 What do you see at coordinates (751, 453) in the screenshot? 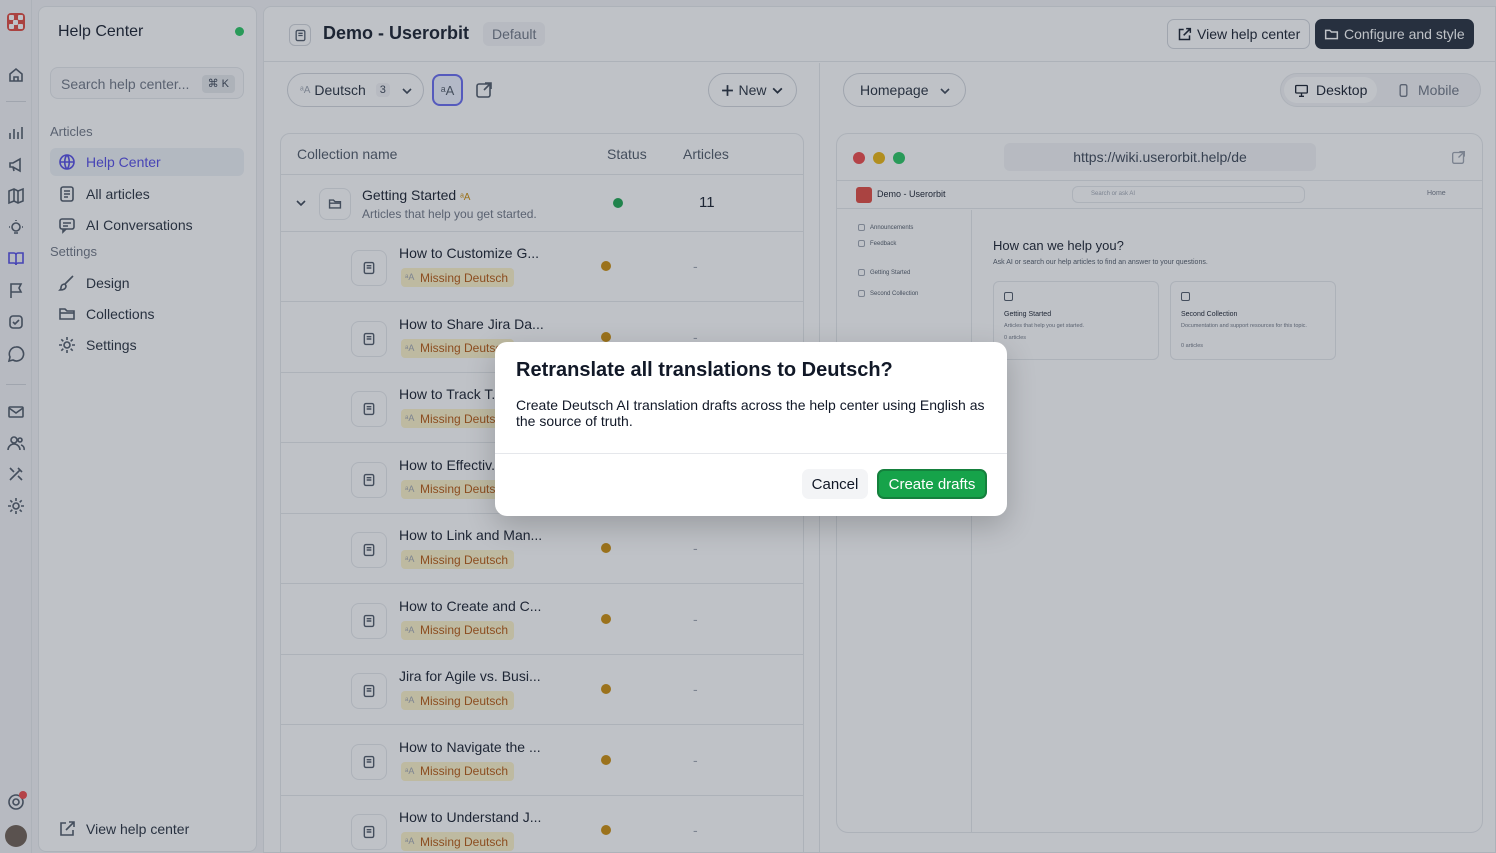
I see `dialog-divider` at bounding box center [751, 453].